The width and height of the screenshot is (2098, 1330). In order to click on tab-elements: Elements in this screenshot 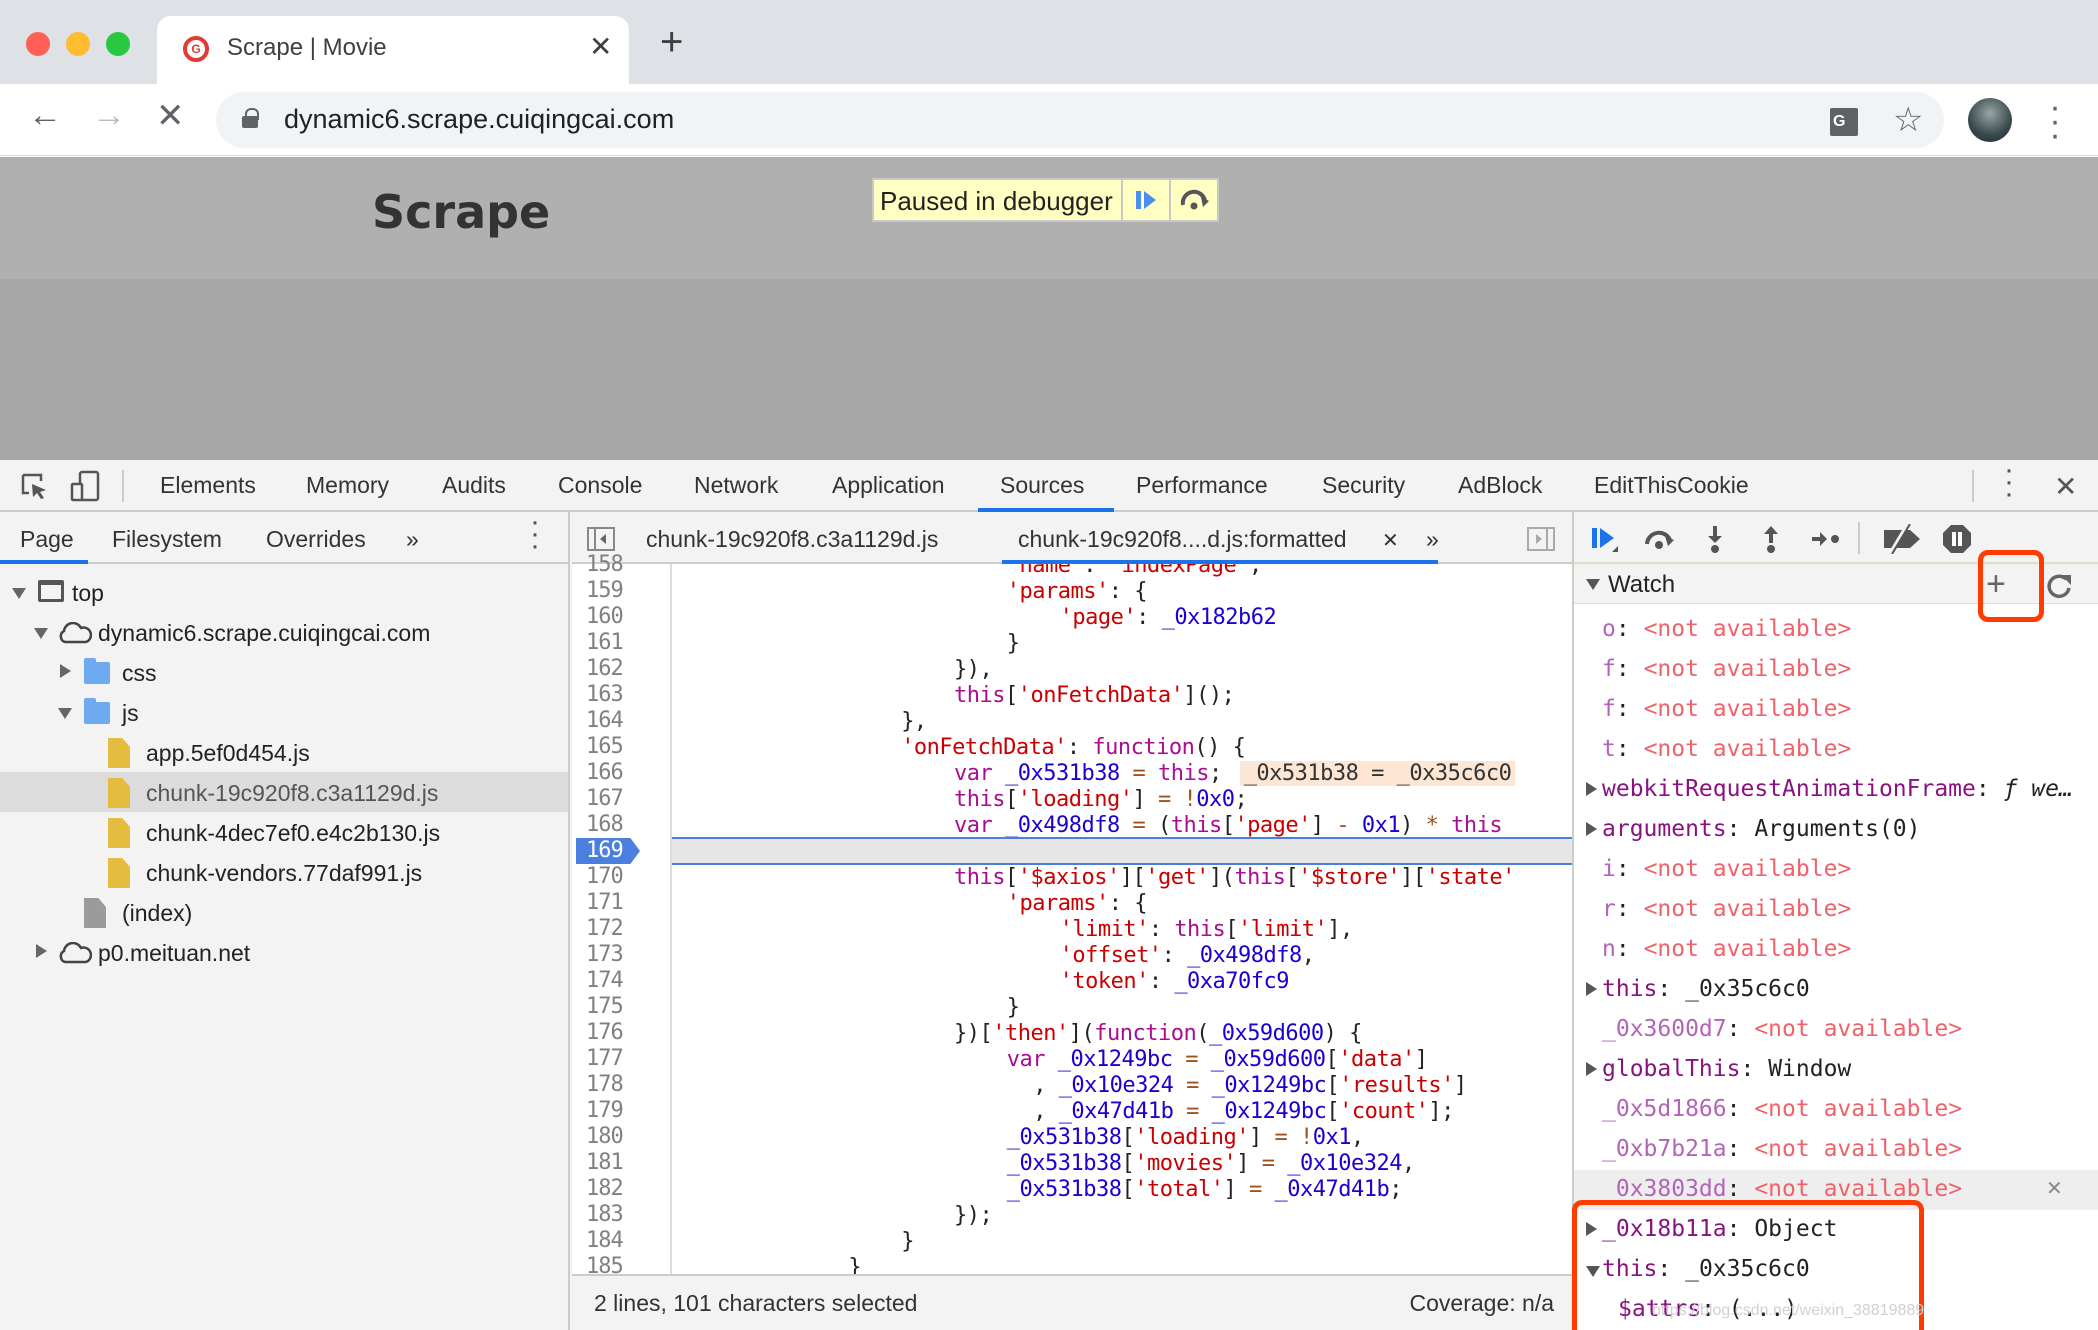, I will do `click(208, 485)`.